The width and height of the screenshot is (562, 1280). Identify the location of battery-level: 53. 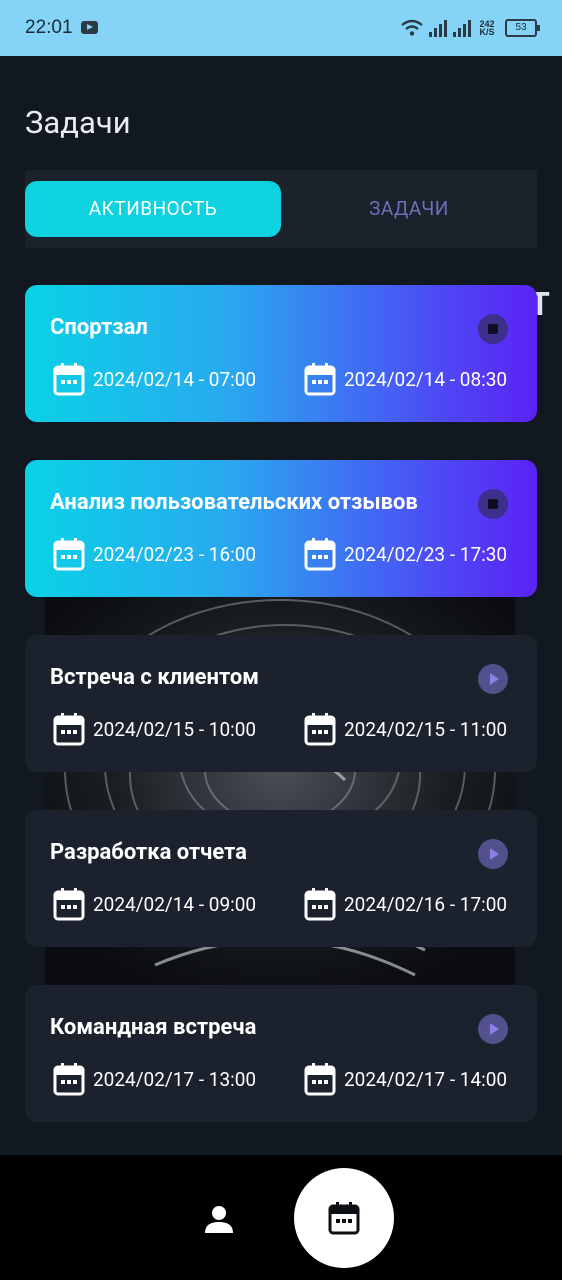
(521, 27).